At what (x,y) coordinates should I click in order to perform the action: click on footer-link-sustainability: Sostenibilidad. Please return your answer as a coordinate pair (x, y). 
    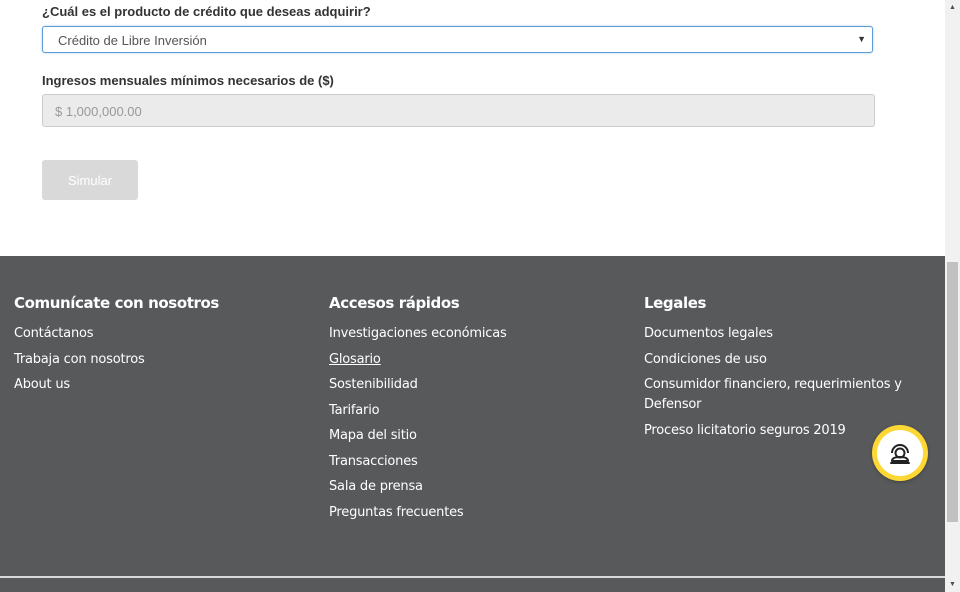
    Looking at the image, I should click on (418, 385).